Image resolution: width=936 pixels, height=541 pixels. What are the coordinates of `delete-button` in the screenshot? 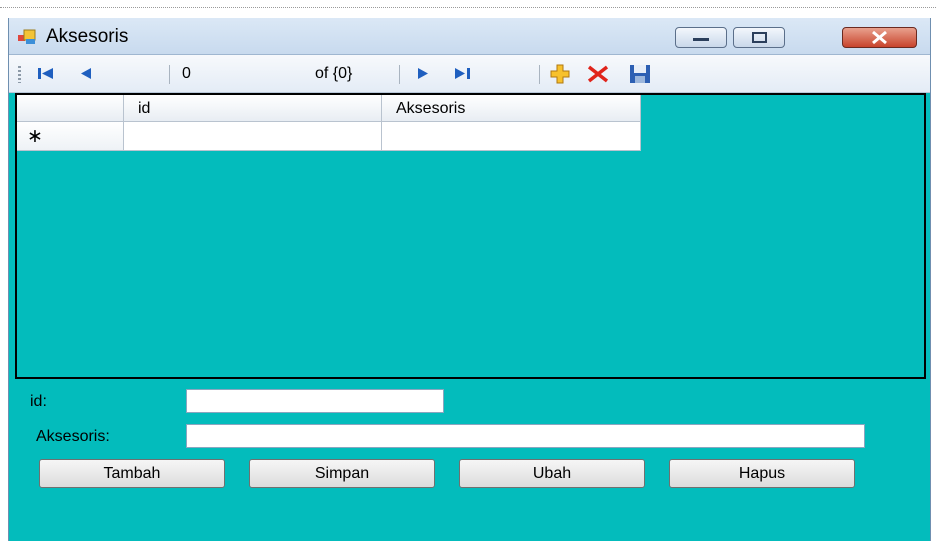 It's located at (598, 74).